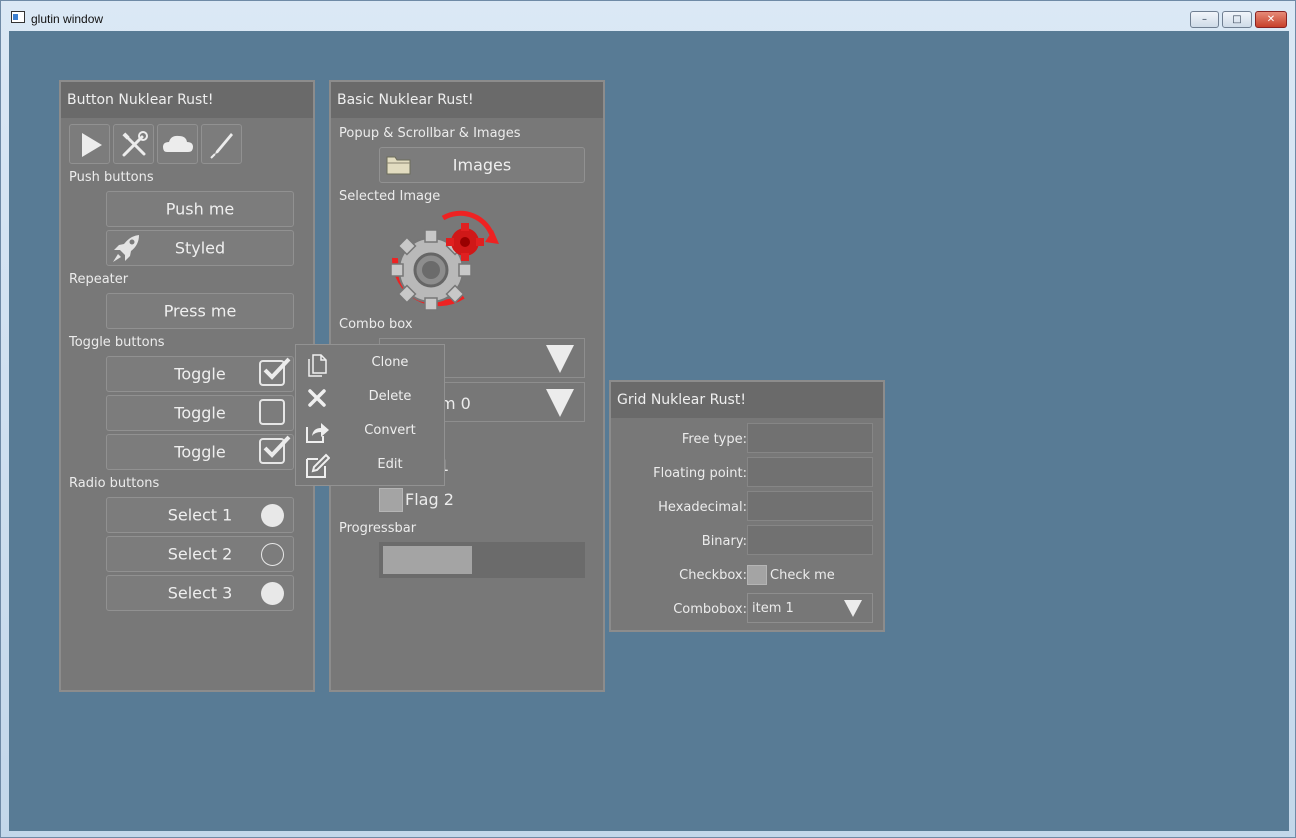  I want to click on close-button: ✕, so click(1271, 19).